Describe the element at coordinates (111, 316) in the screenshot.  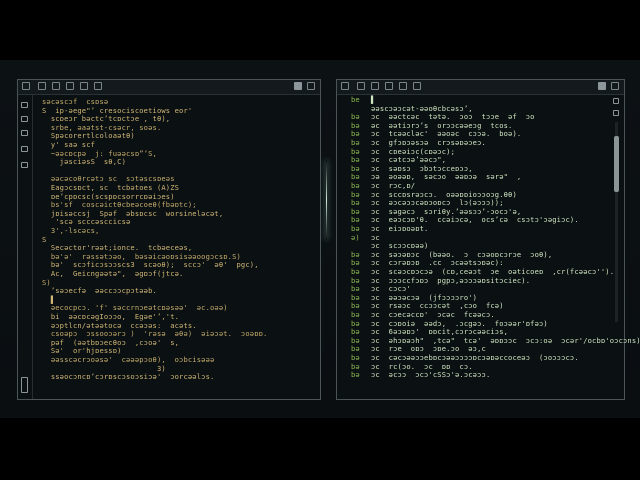
I see `code-line: bi əəcɒcəgIoɔɔo, Egəe'’,'t.` at that location.